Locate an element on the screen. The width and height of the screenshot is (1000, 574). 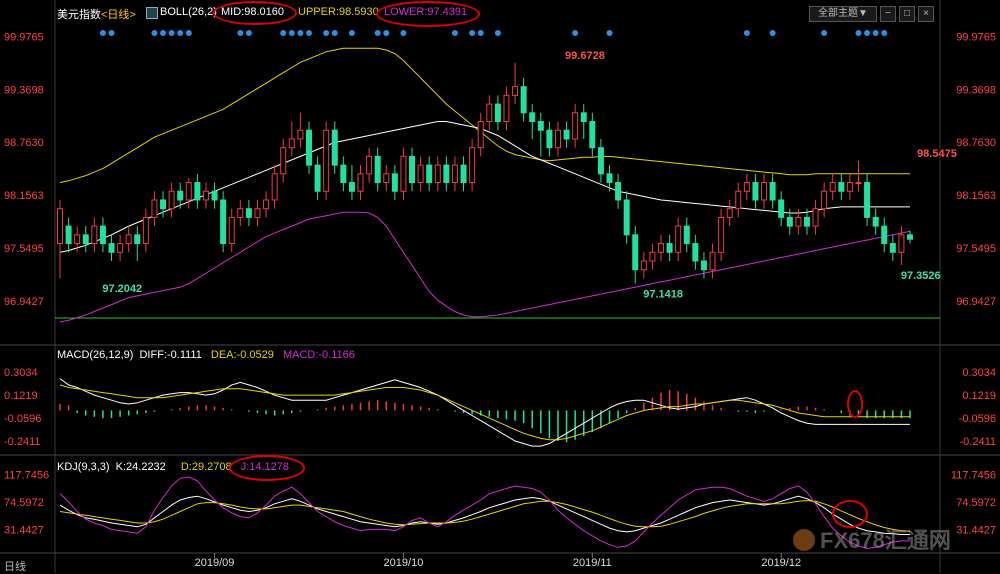
y-tick-label-right: 99.3698 is located at coordinates (976, 90).